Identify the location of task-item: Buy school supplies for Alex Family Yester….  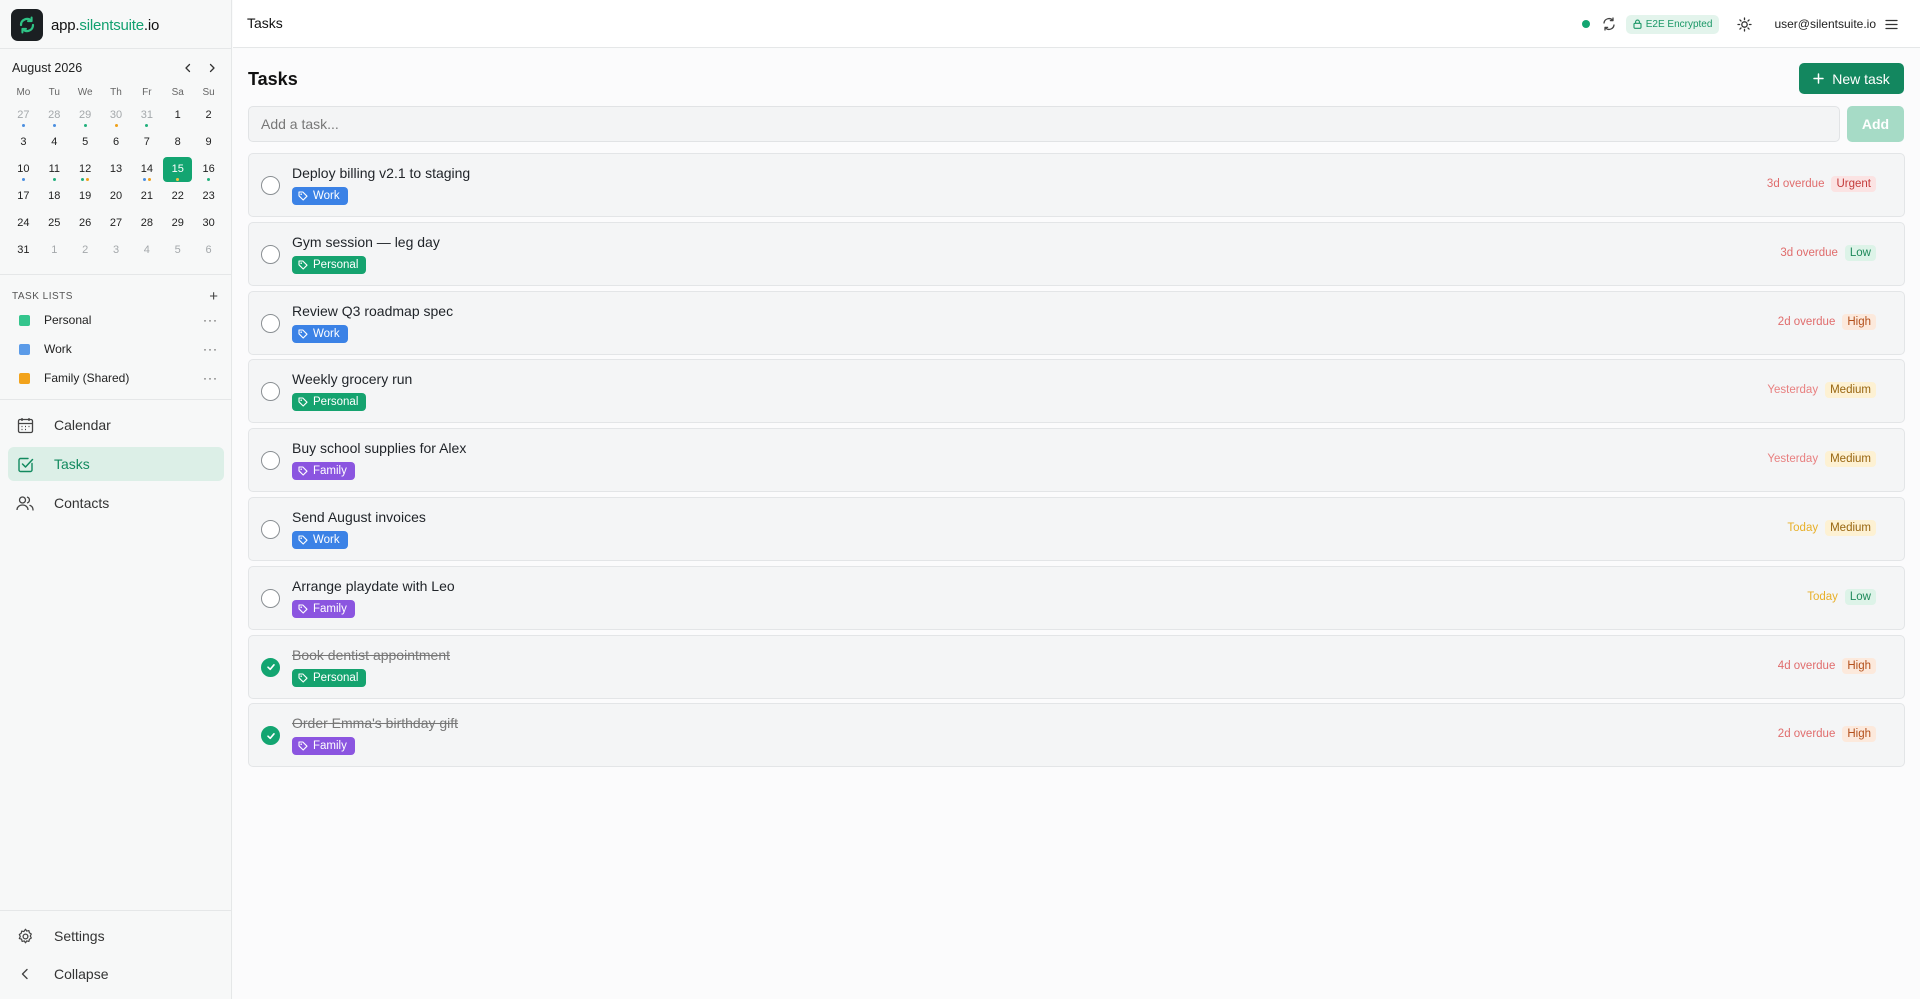
(1076, 460).